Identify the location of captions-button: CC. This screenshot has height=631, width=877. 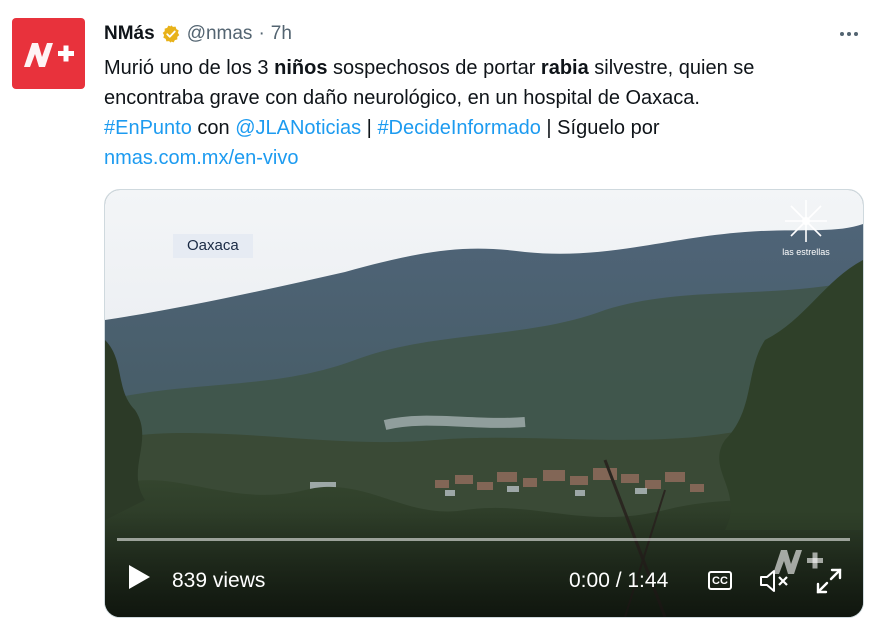
(720, 580).